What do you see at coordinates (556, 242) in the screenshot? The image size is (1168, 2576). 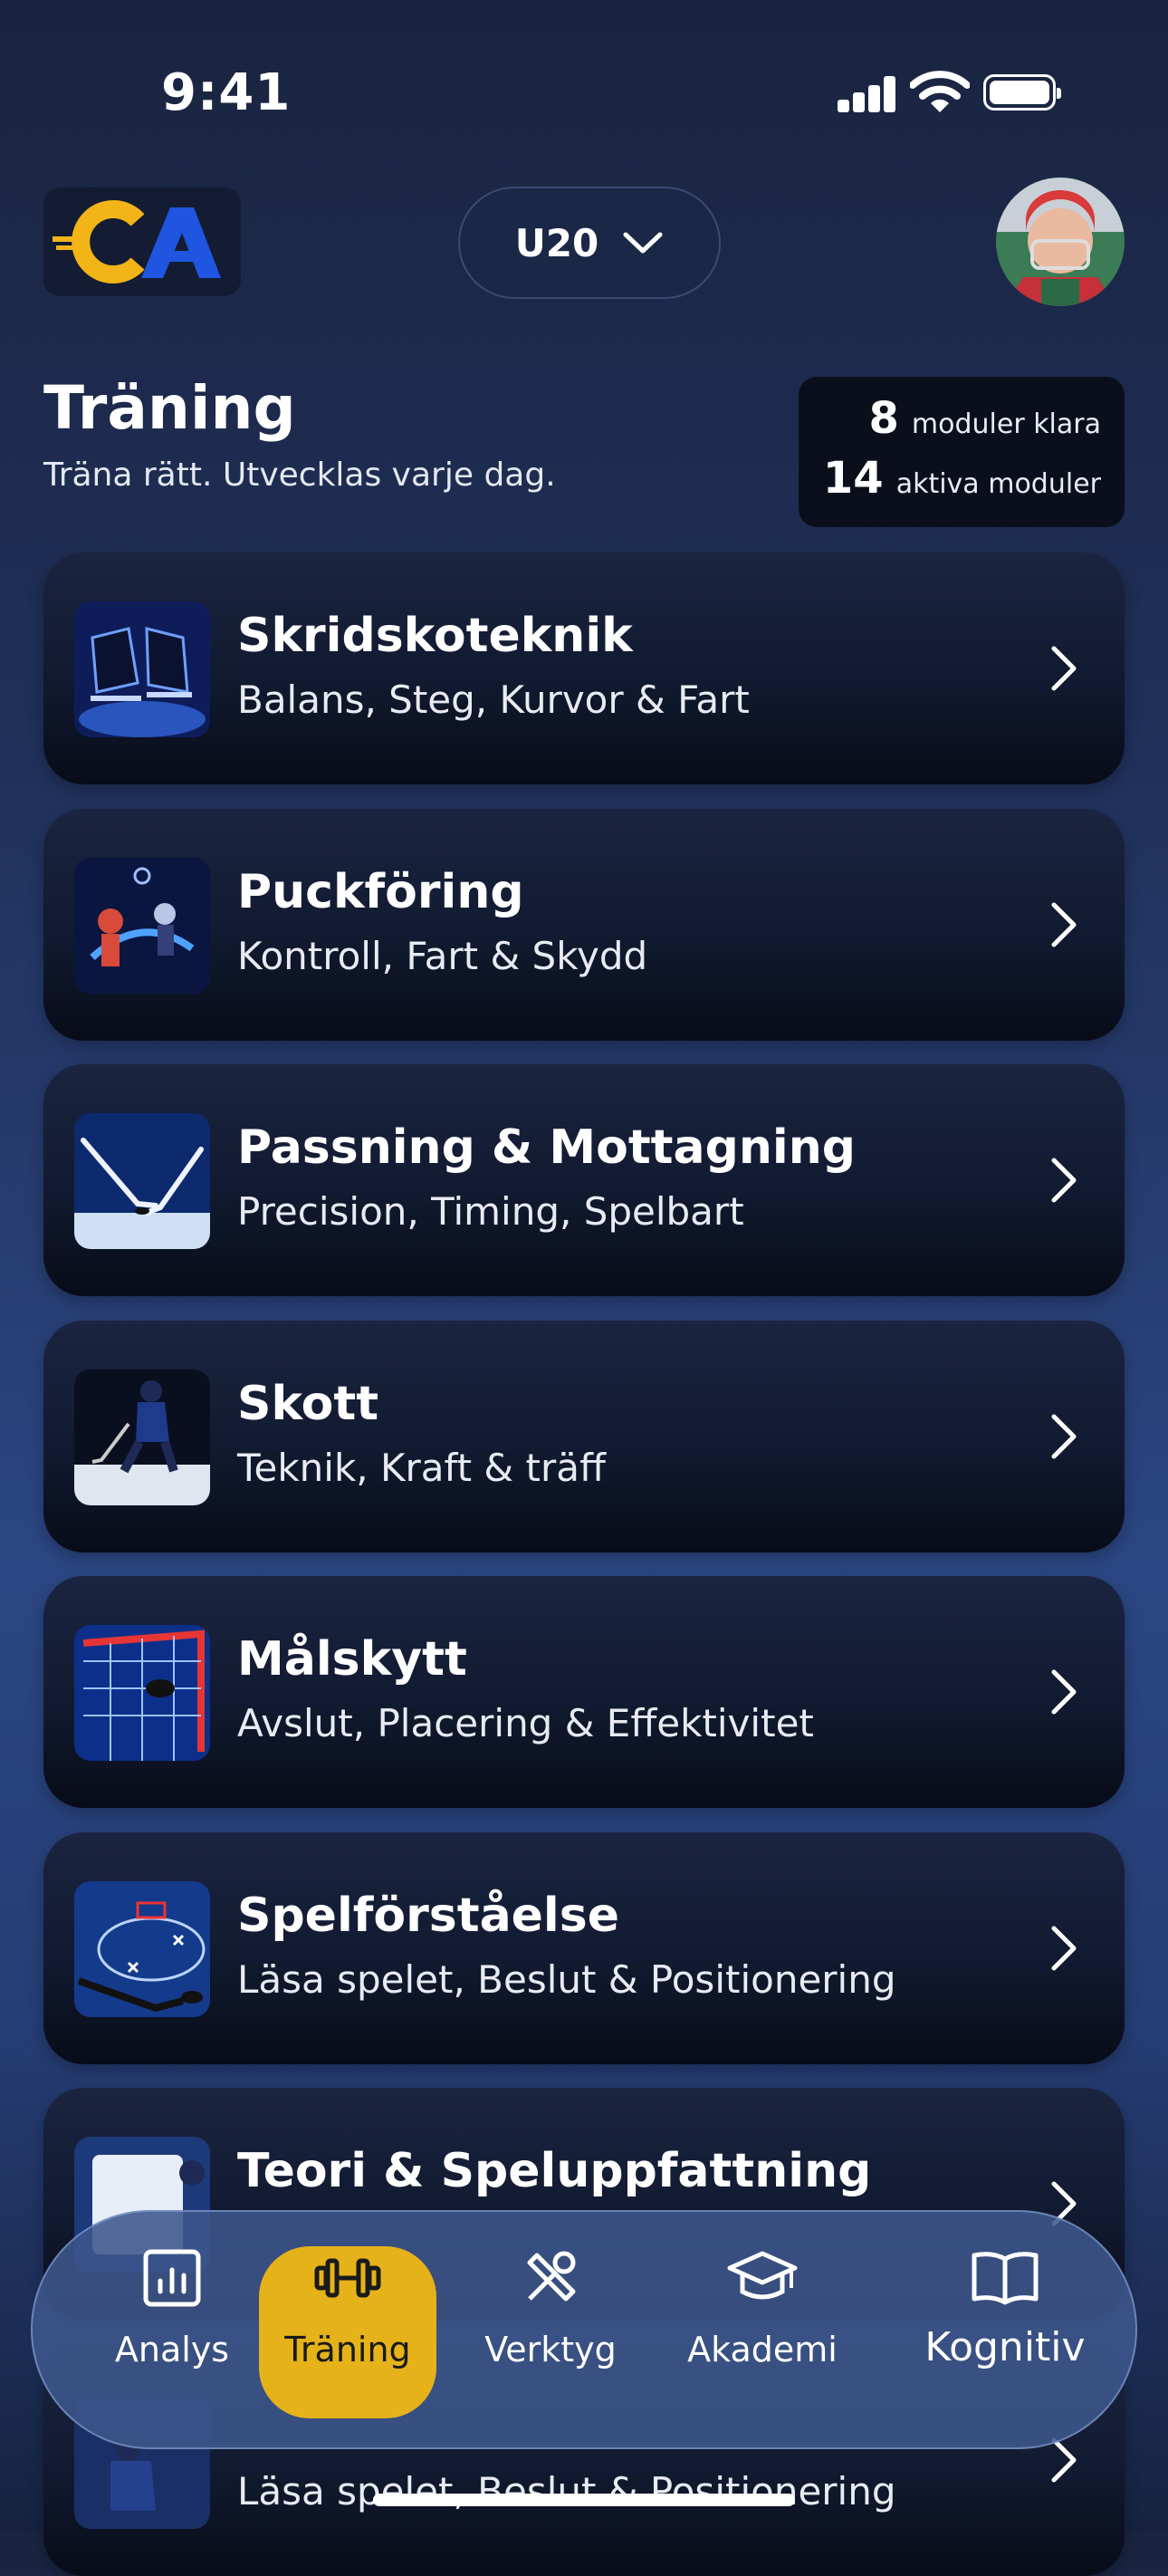 I see `team-selector-label: U20` at bounding box center [556, 242].